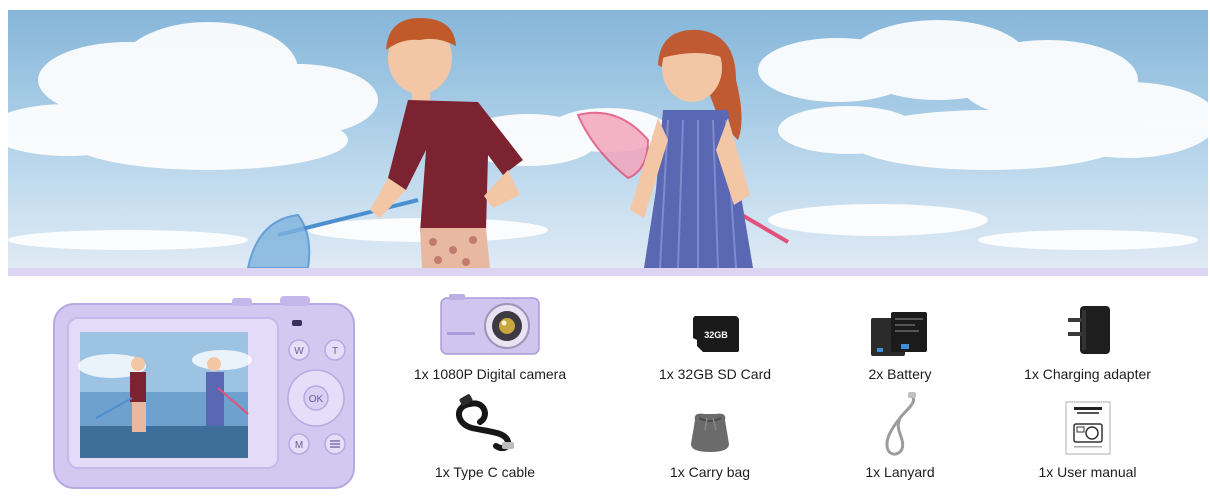 The height and width of the screenshot is (500, 1210). I want to click on item-label: 1x 1080P Digital camera, so click(490, 374).